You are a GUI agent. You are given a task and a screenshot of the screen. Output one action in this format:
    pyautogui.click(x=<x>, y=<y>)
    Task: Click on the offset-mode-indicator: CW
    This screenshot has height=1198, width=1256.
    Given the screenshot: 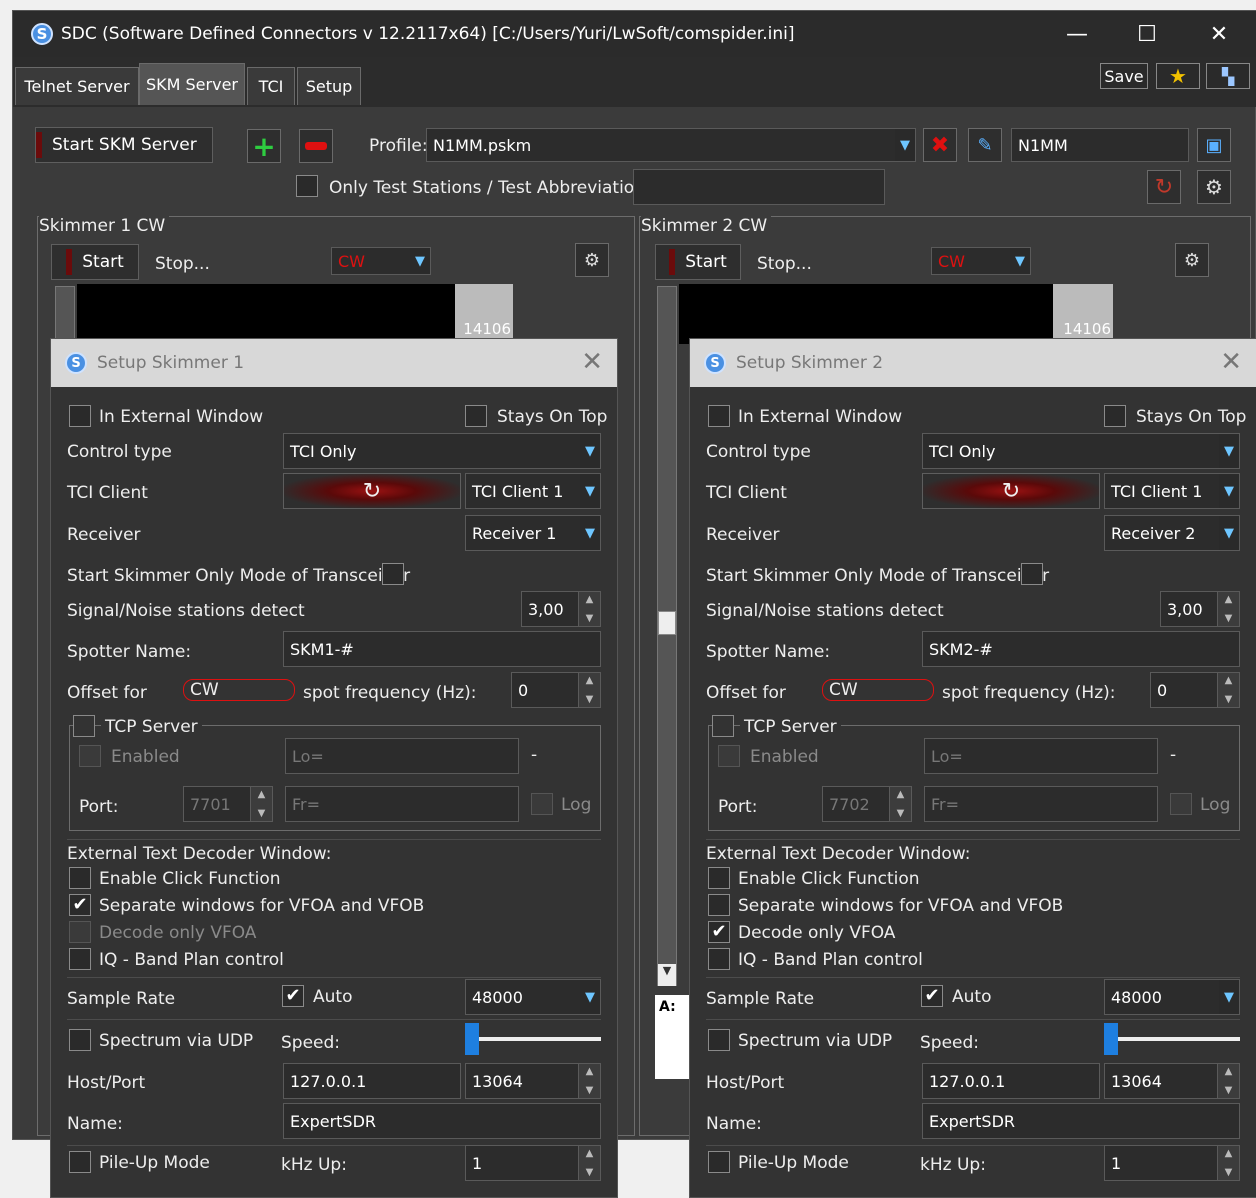 What is the action you would take?
    pyautogui.click(x=239, y=690)
    